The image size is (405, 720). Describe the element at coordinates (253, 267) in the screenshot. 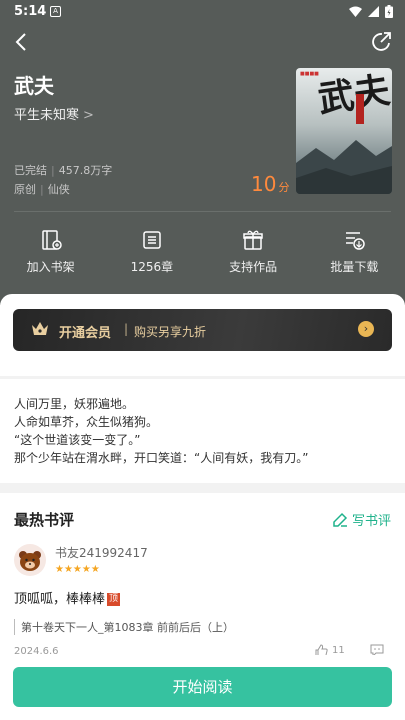

I see `action-label: 支持作品` at that location.